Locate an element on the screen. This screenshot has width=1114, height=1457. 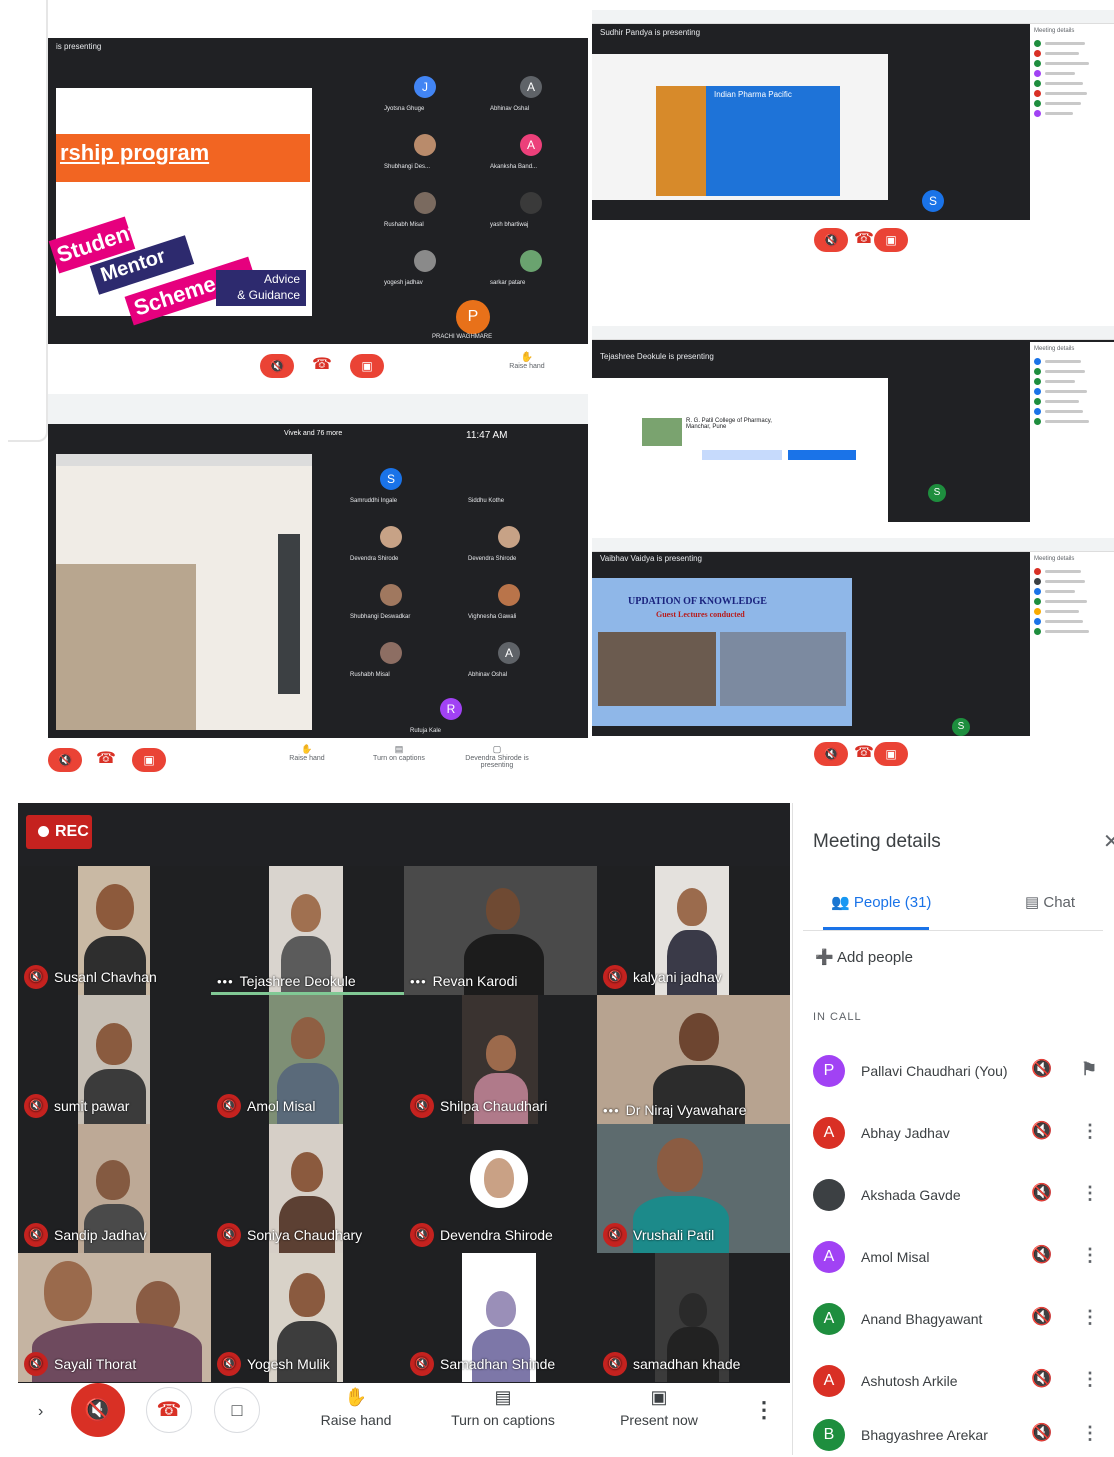
tab-people: 👥 People (31) is located at coordinates (881, 902).